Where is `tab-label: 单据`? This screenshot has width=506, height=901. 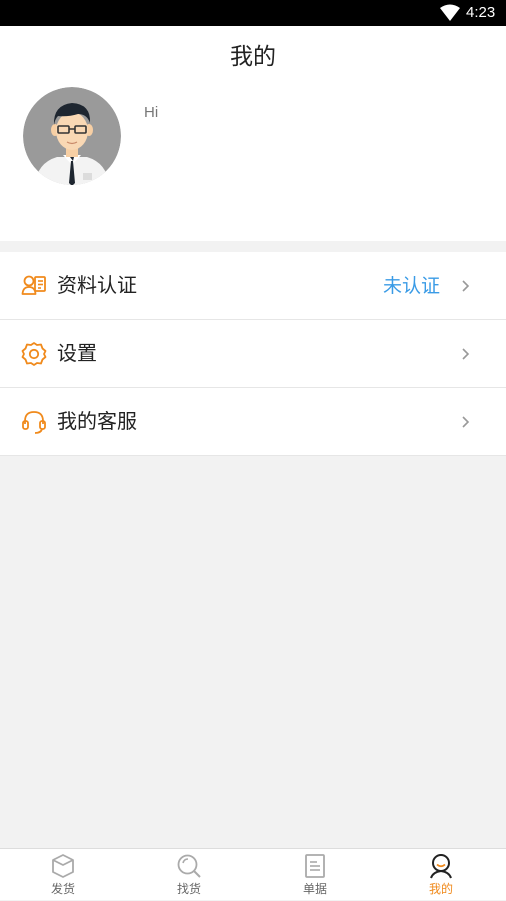 tab-label: 单据 is located at coordinates (314, 889).